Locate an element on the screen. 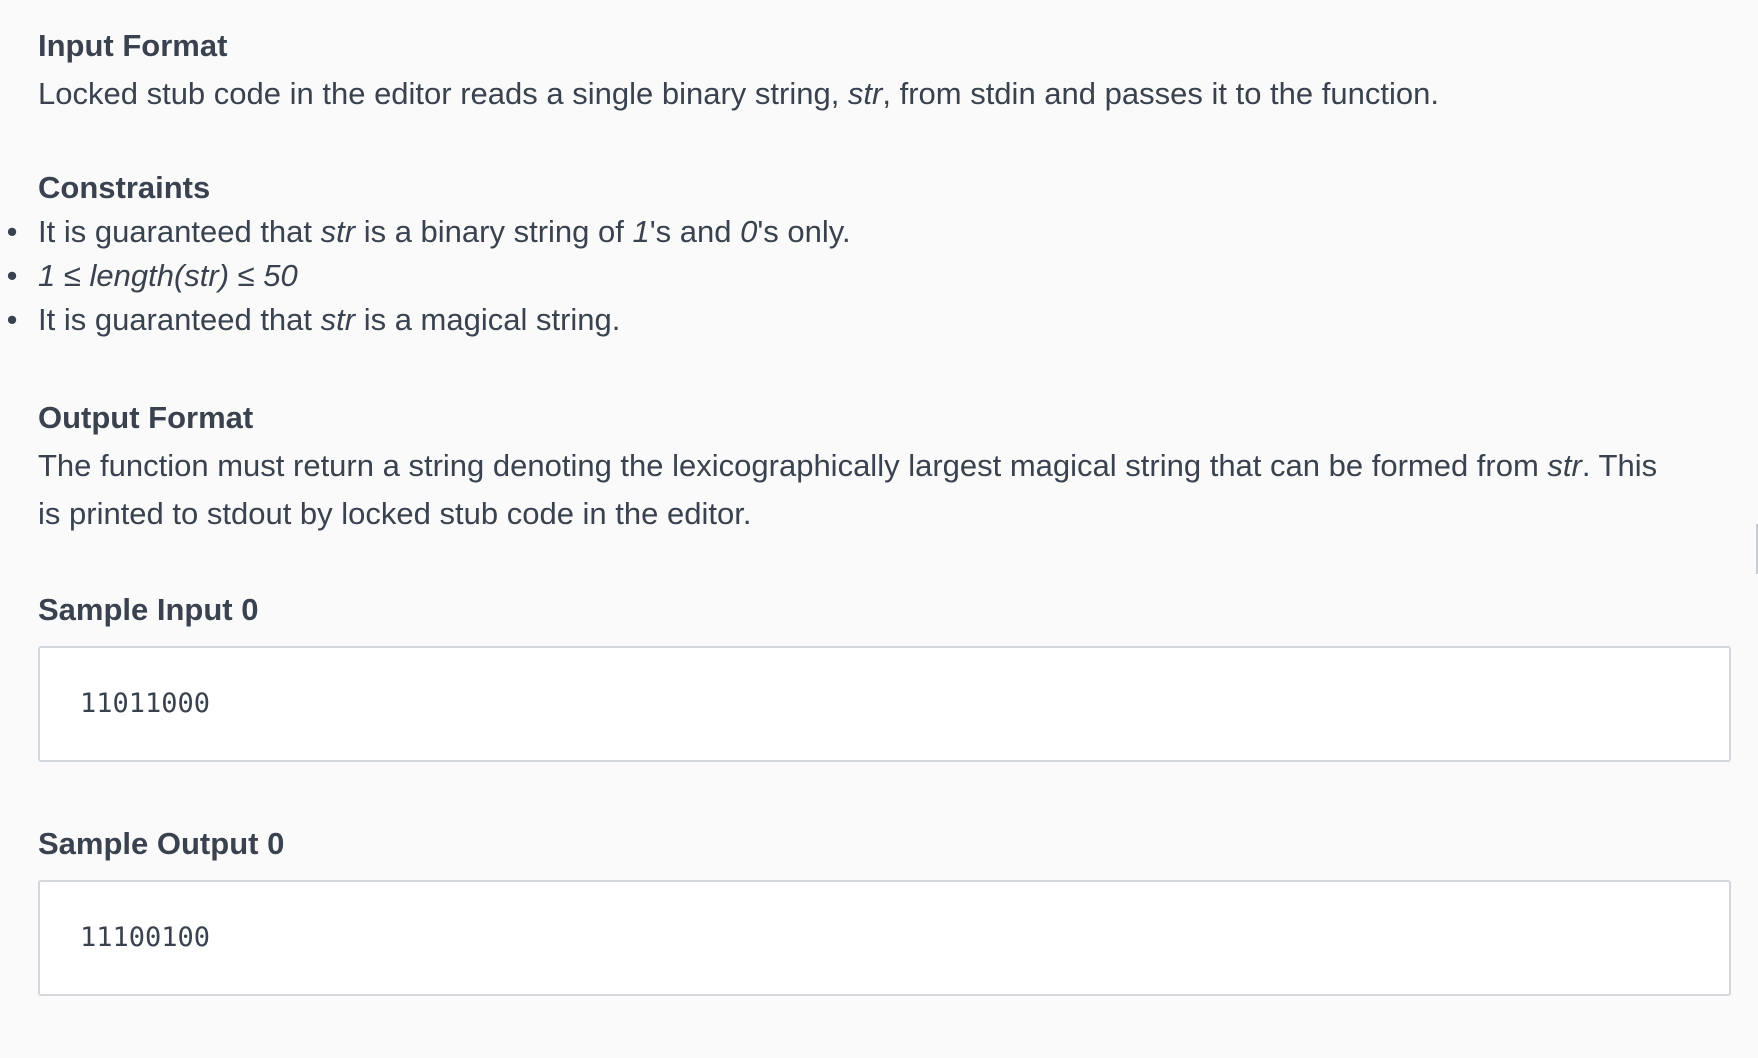  sample-output-heading: Sample Output 0 is located at coordinates (161, 843).